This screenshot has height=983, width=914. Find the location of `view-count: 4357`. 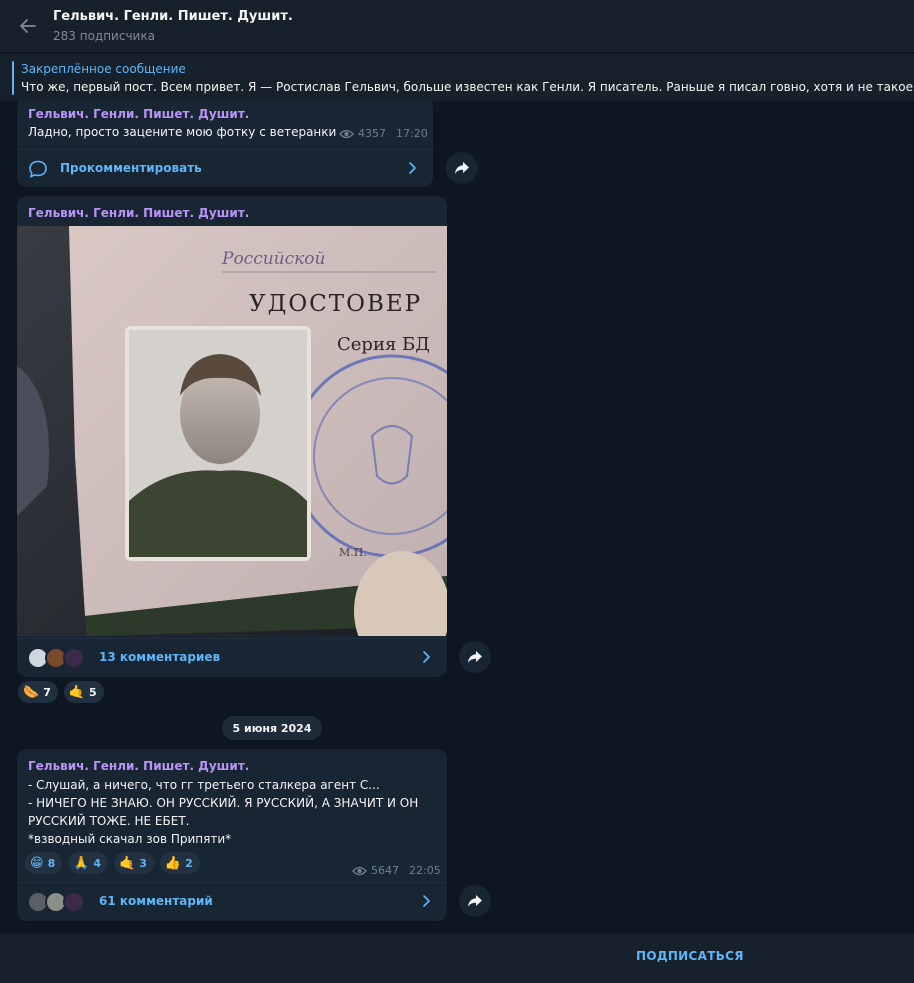

view-count: 4357 is located at coordinates (372, 133).